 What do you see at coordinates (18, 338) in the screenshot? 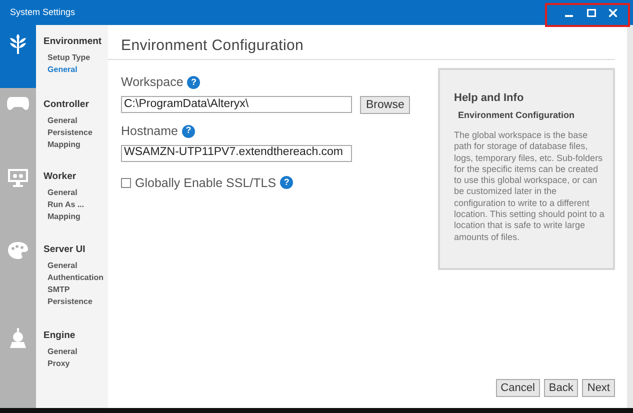
I see `engine-icon` at bounding box center [18, 338].